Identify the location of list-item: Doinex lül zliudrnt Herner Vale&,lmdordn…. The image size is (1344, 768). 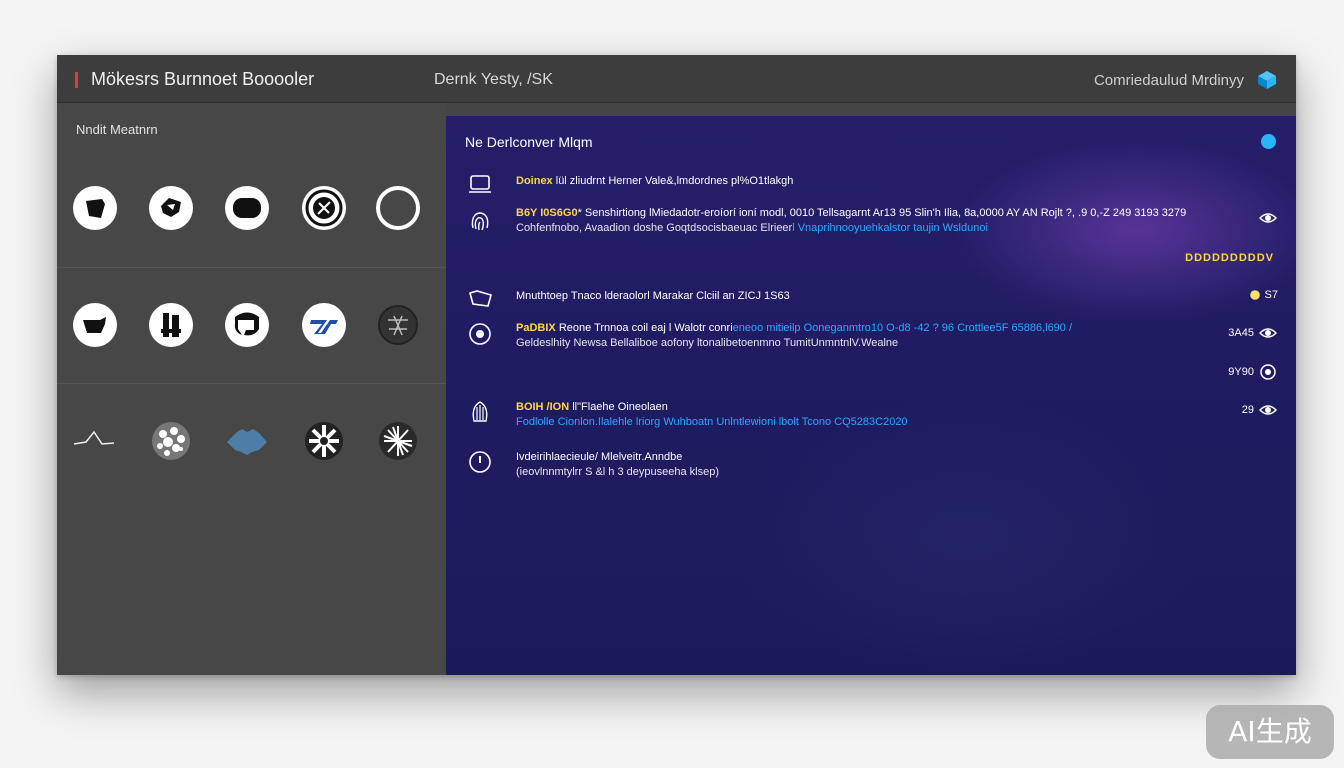
(871, 184).